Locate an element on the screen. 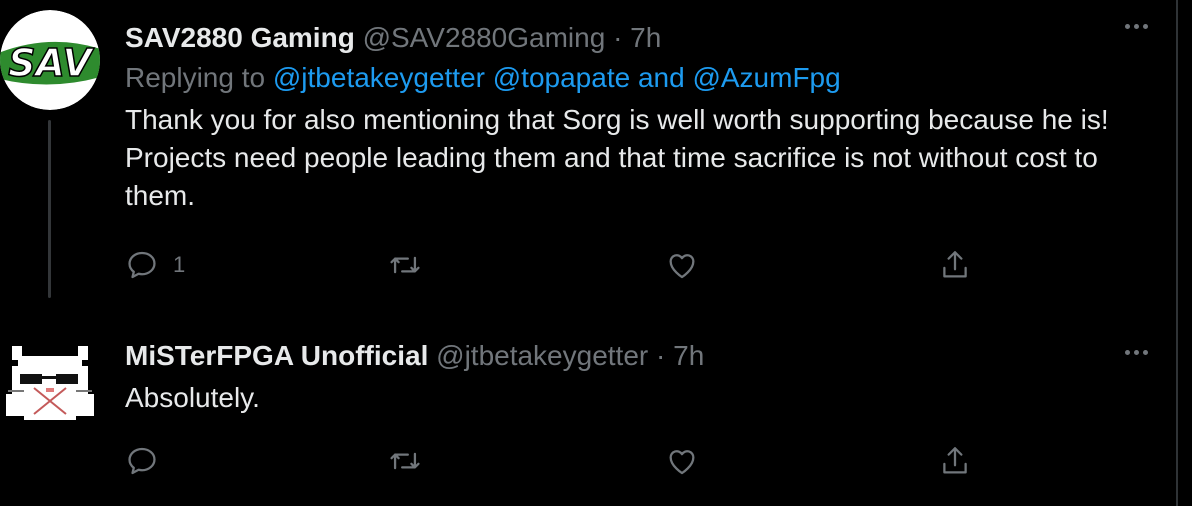 This screenshot has width=1192, height=506. tweet-actions: 1 is located at coordinates (555, 268).